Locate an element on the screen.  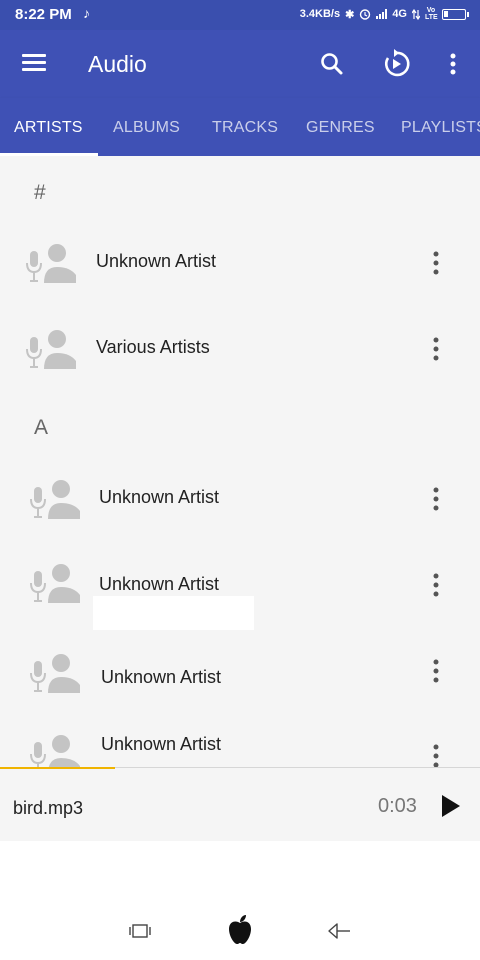
tab-bar: ARTISTS ALBUMS TRACKS GENRES PLAYLISTS is located at coordinates (240, 127).